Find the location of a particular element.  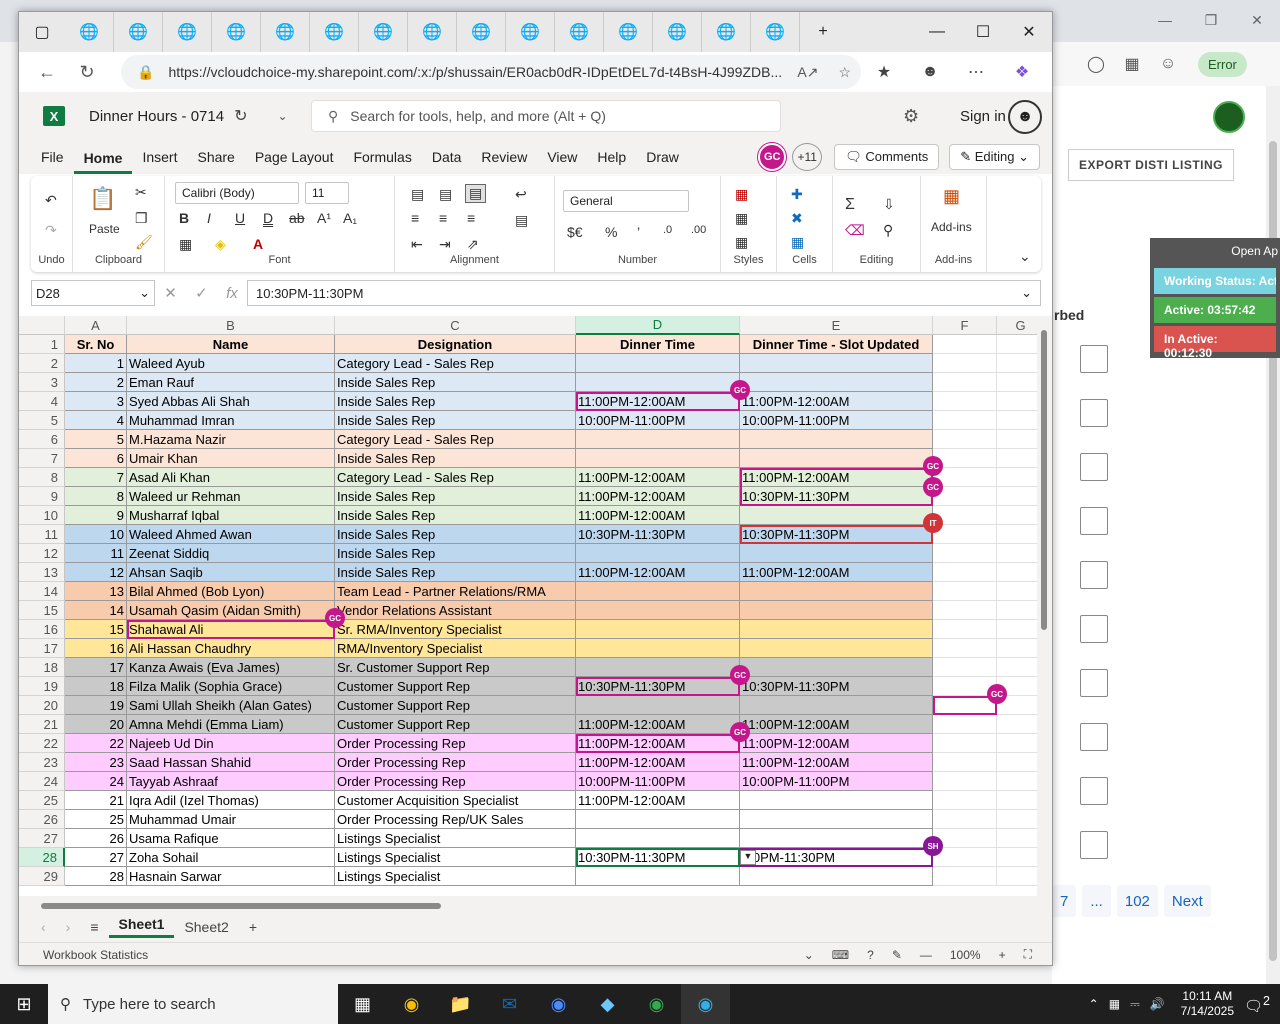

tab-data: Data is located at coordinates (447, 157).